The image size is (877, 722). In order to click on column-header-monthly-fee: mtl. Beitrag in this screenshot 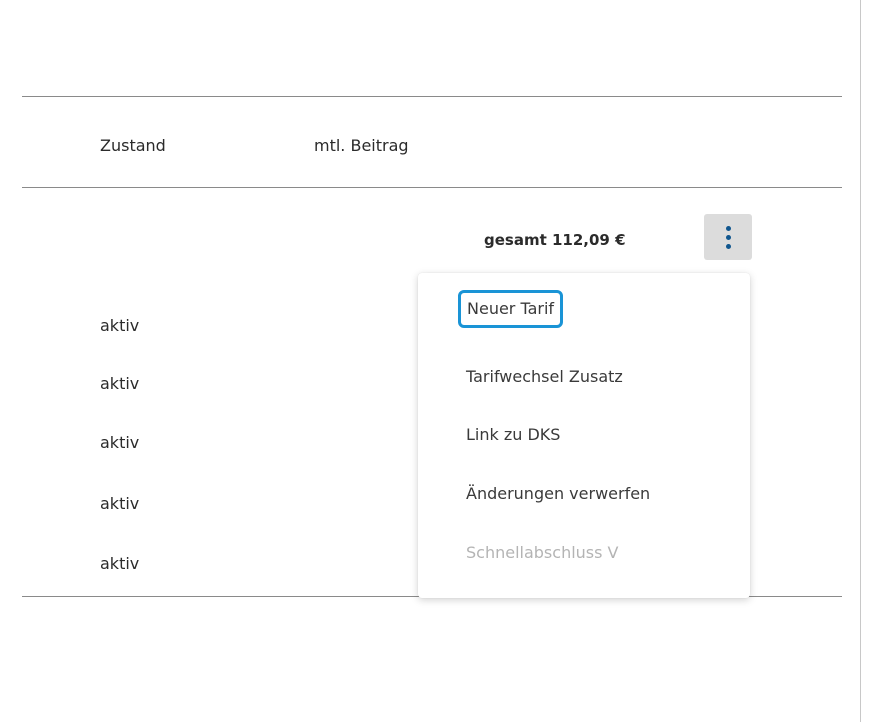, I will do `click(361, 146)`.